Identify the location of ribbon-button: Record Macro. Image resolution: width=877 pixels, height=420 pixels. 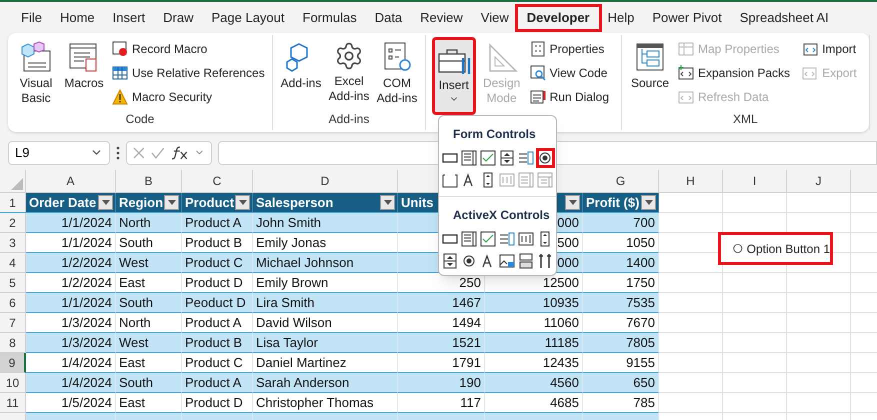
(188, 49).